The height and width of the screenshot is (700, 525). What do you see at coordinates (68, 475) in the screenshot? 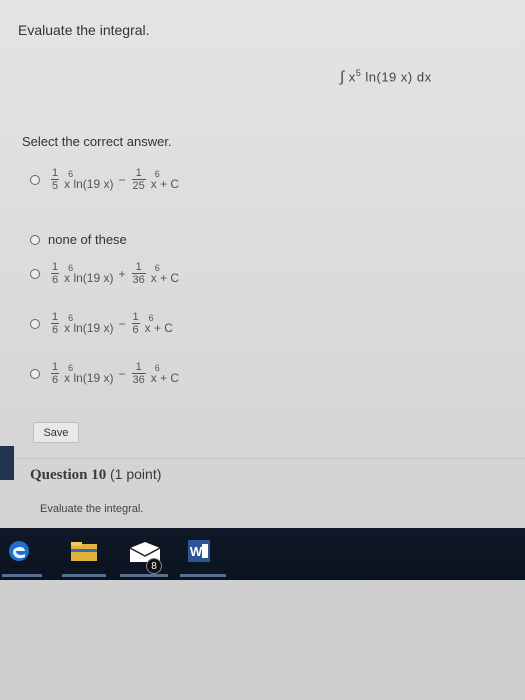
I see `question-number: Question 10` at bounding box center [68, 475].